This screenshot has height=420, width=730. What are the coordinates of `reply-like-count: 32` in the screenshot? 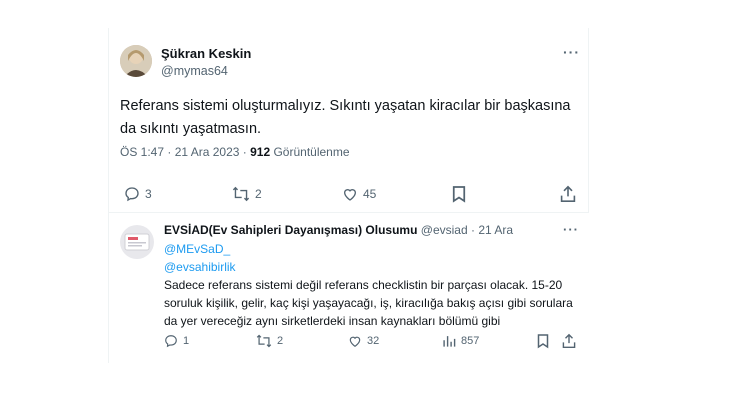 It's located at (373, 341).